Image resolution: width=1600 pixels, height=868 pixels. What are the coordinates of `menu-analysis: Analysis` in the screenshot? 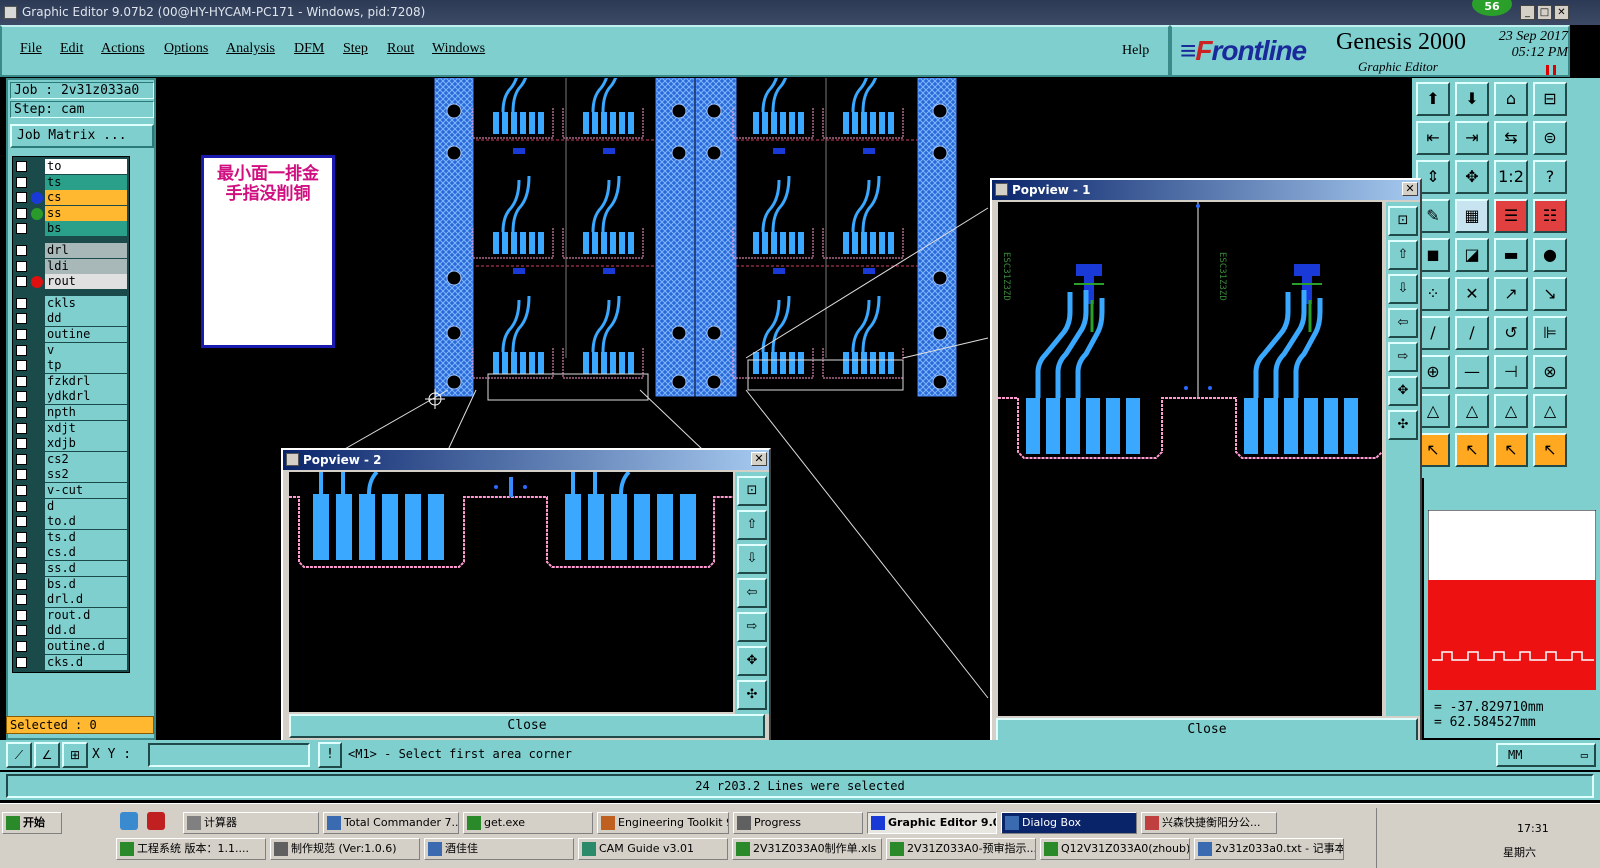 It's located at (250, 49).